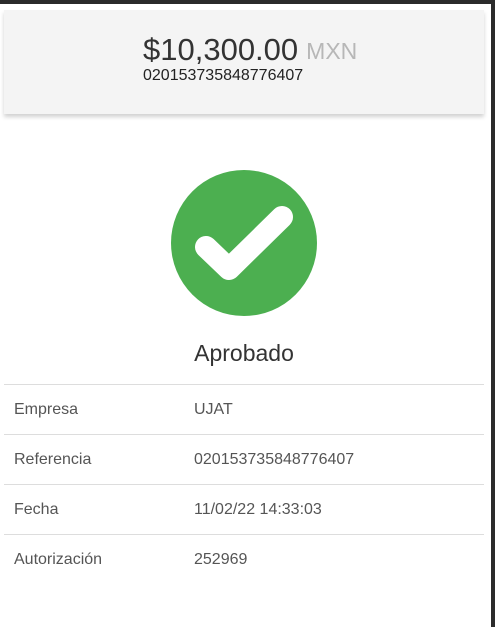  What do you see at coordinates (221, 49) in the screenshot?
I see `payment-amount: $10,300.00` at bounding box center [221, 49].